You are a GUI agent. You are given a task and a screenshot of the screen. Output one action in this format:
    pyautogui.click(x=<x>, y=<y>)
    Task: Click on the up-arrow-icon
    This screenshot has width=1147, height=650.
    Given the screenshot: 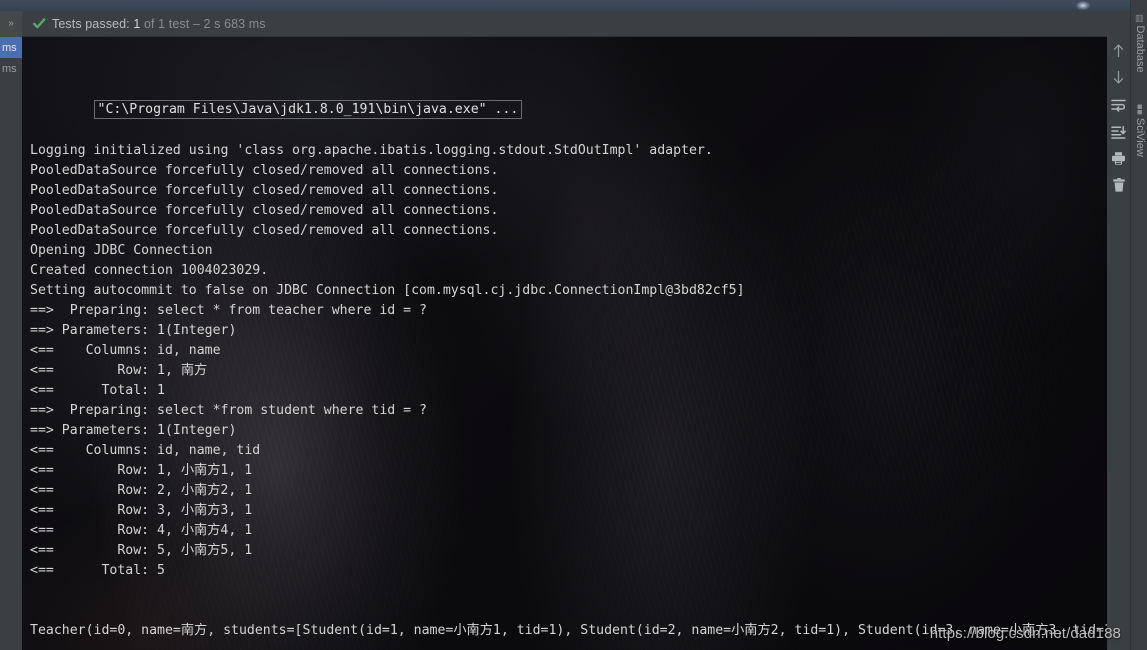 What is the action you would take?
    pyautogui.click(x=1118, y=50)
    